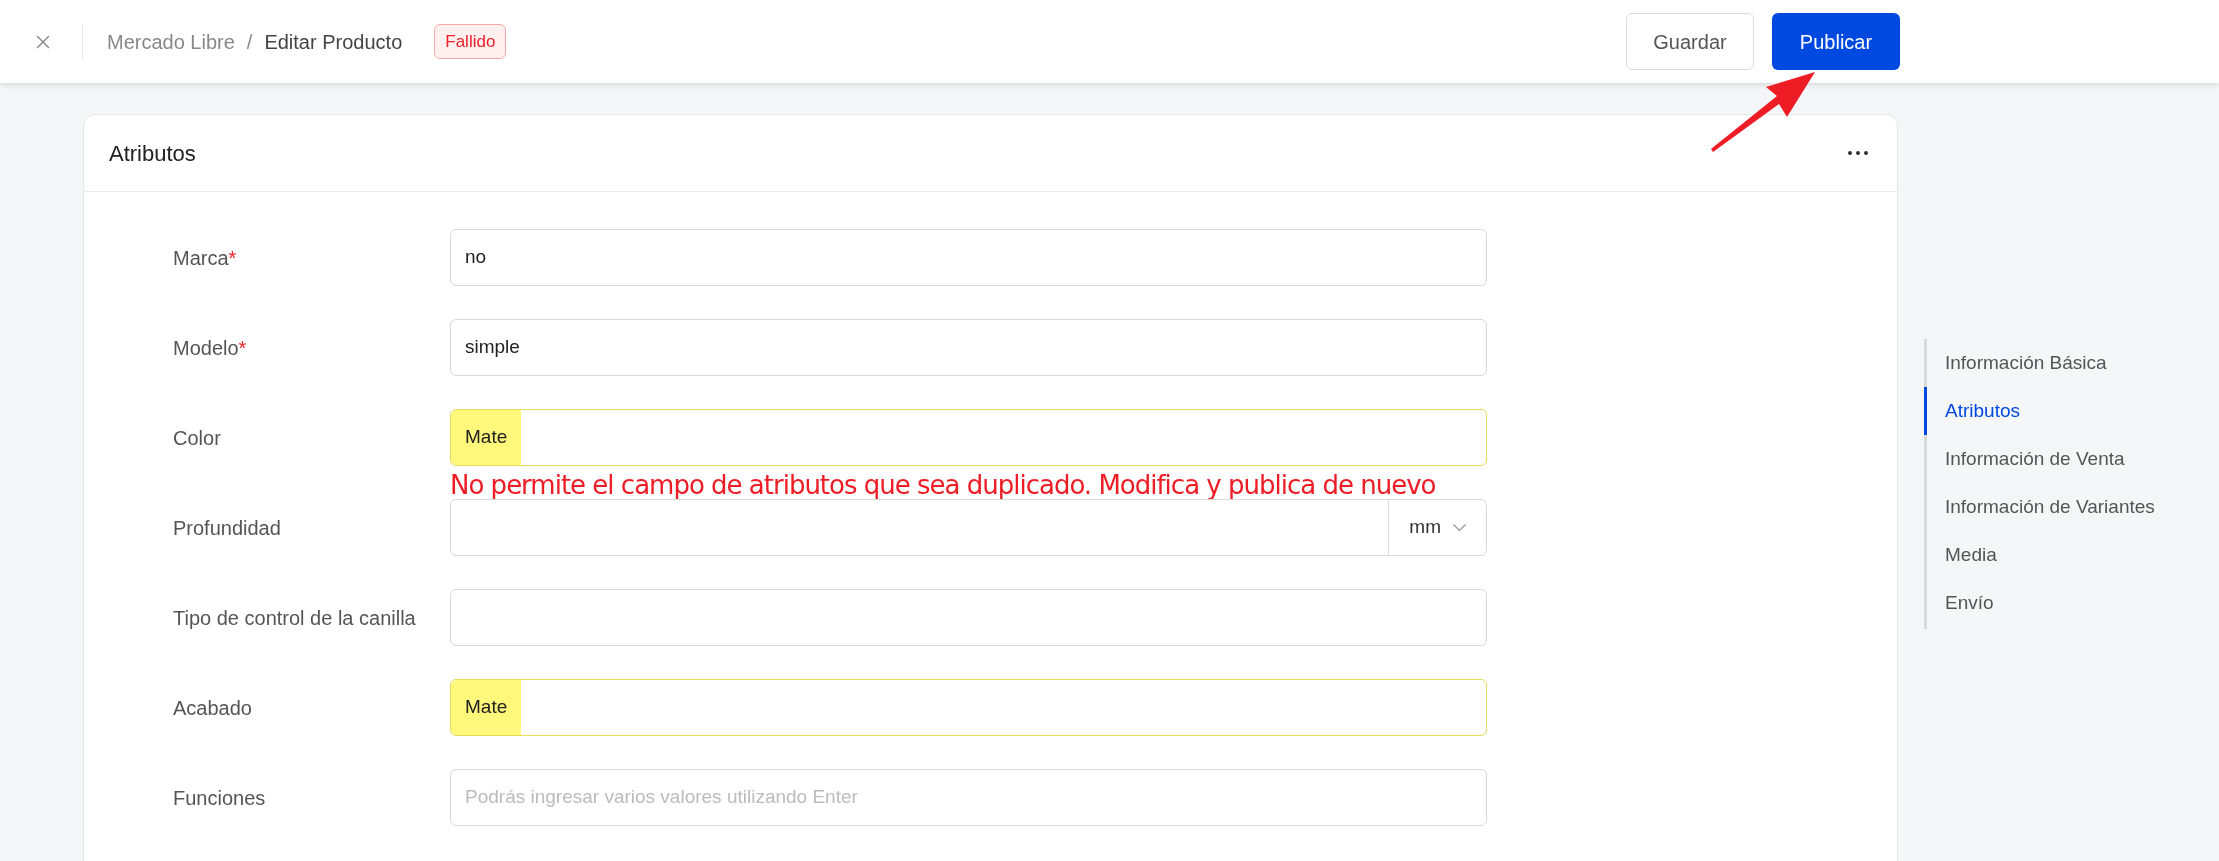 The width and height of the screenshot is (2219, 861). What do you see at coordinates (1690, 41) in the screenshot?
I see `save-button: Guardar` at bounding box center [1690, 41].